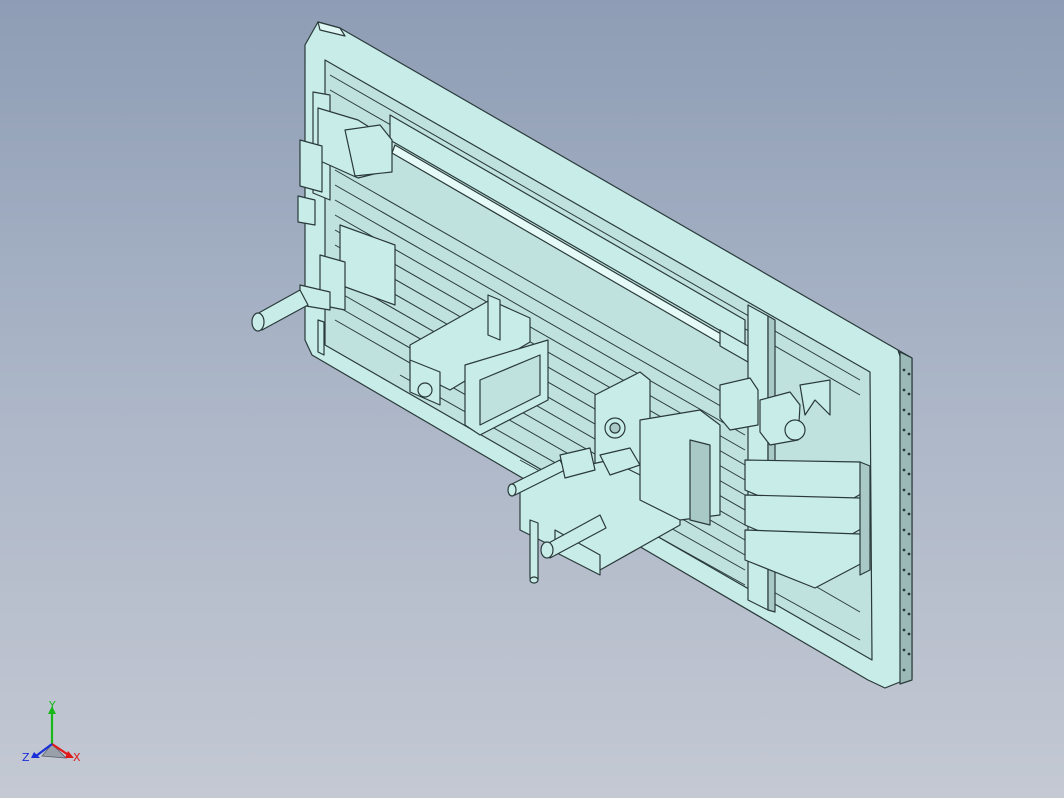 The image size is (1064, 798). I want to click on z-axis-label: Z, so click(26, 757).